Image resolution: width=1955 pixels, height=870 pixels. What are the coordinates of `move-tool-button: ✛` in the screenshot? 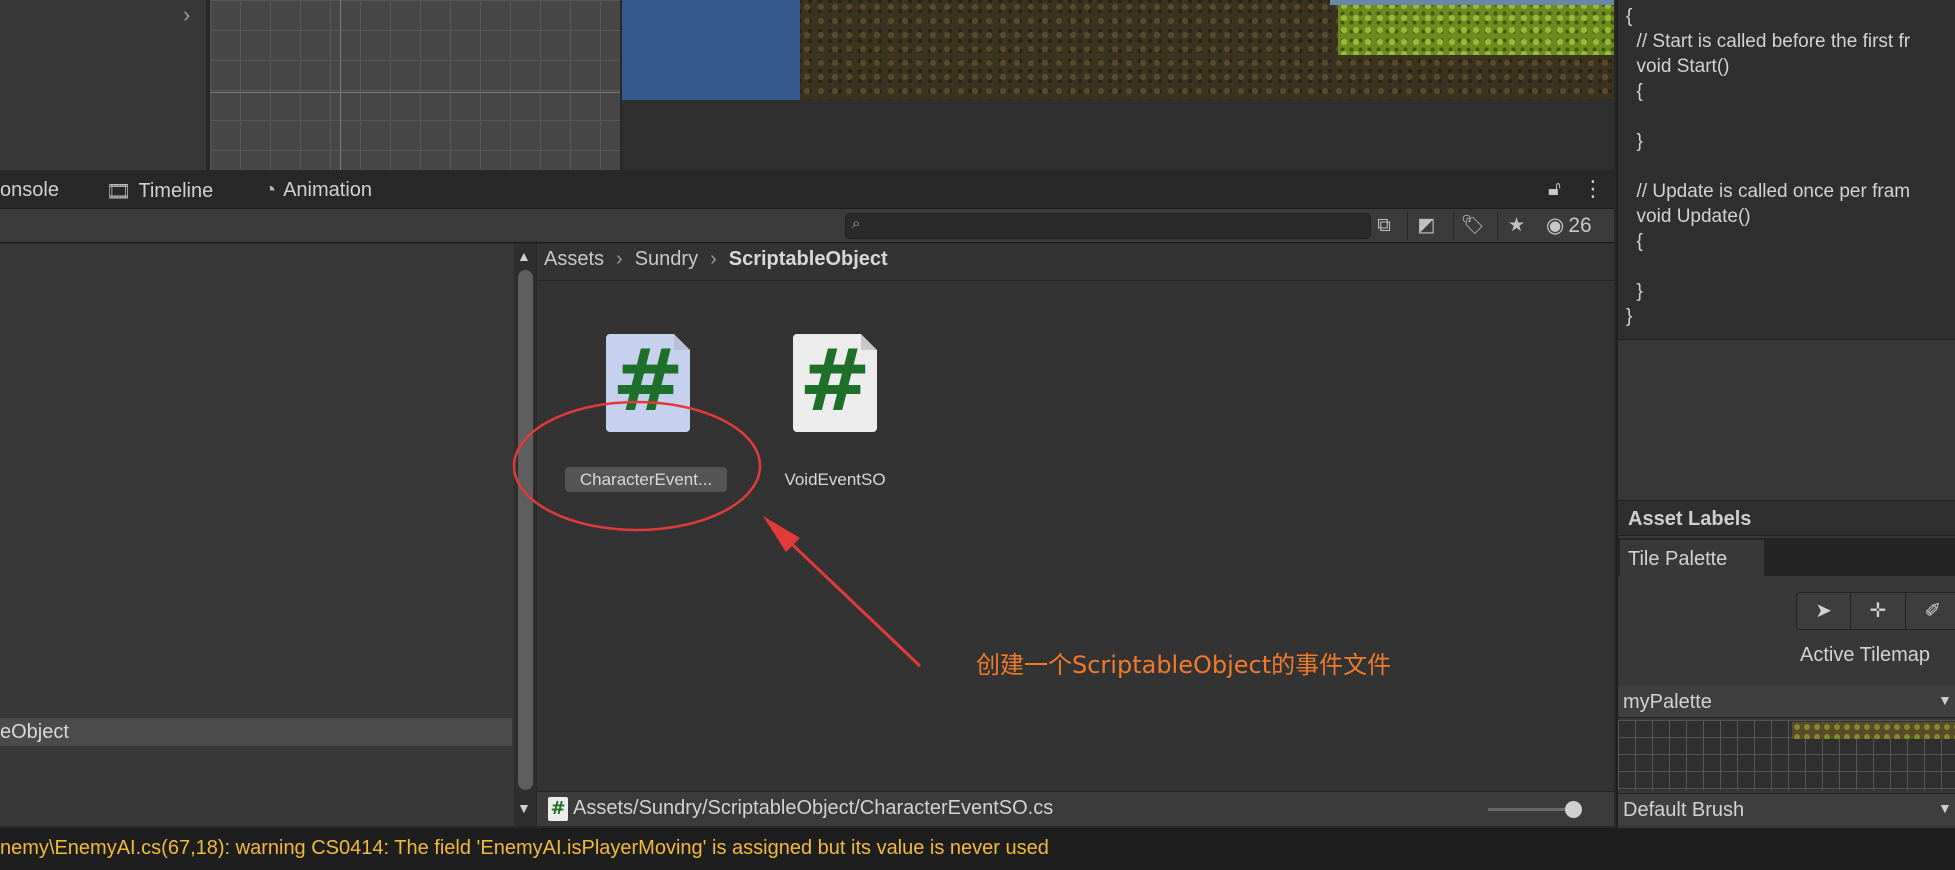 It's located at (1878, 611).